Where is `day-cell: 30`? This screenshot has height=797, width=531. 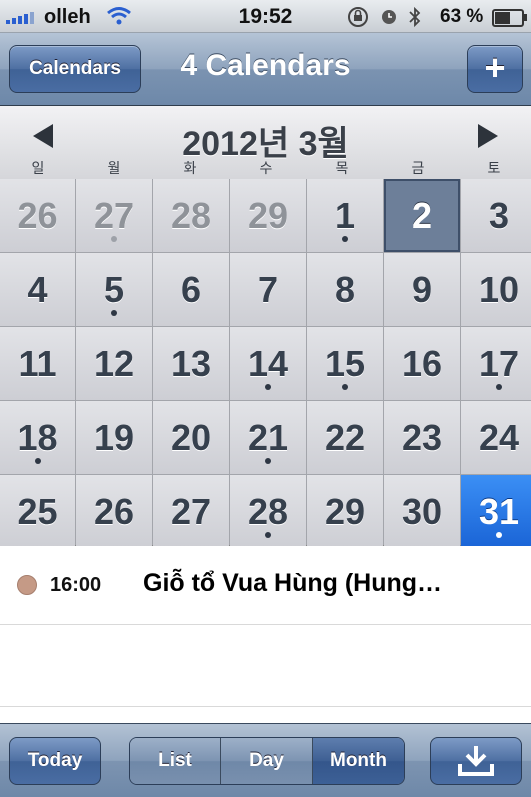 day-cell: 30 is located at coordinates (422, 511).